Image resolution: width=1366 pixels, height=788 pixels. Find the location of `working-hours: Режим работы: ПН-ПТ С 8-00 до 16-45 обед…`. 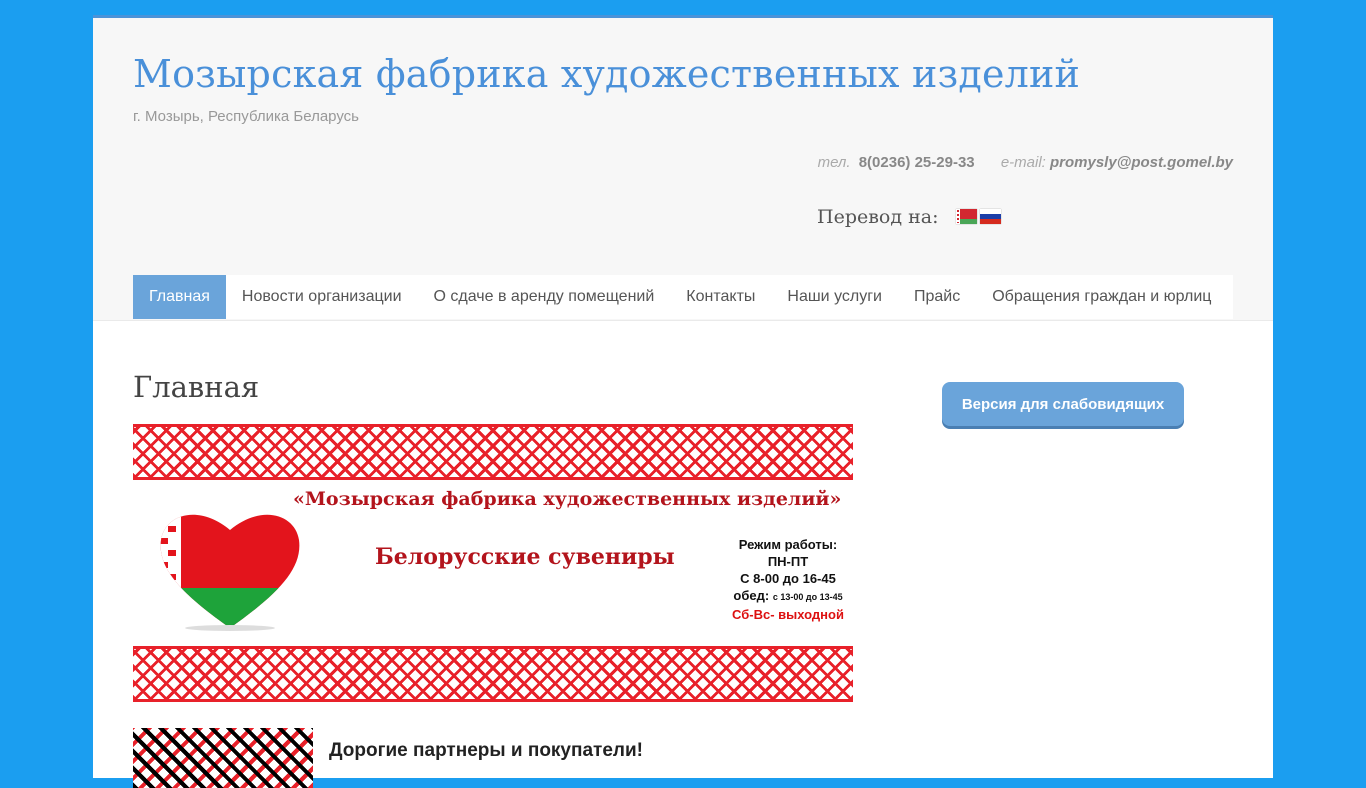

working-hours: Режим работы: ПН-ПТ С 8-00 до 16-45 обед… is located at coordinates (788, 579).